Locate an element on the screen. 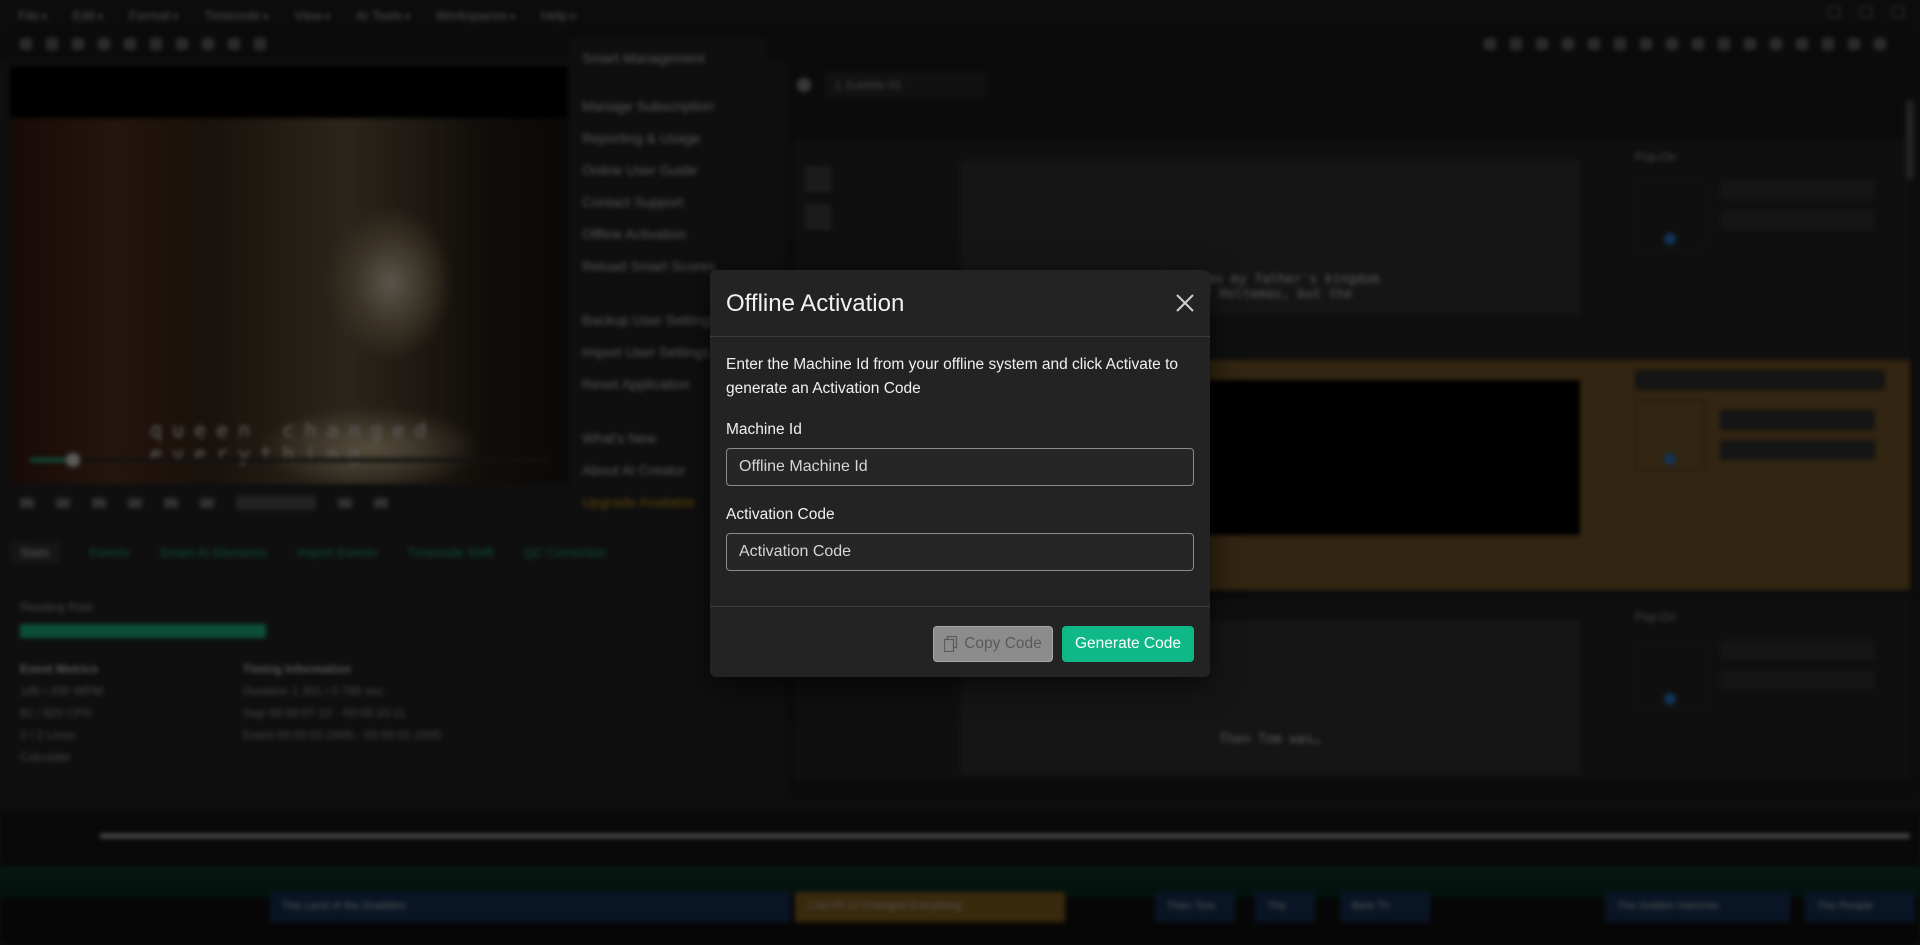 Image resolution: width=1920 pixels, height=945 pixels. clipboard-icon is located at coordinates (951, 644).